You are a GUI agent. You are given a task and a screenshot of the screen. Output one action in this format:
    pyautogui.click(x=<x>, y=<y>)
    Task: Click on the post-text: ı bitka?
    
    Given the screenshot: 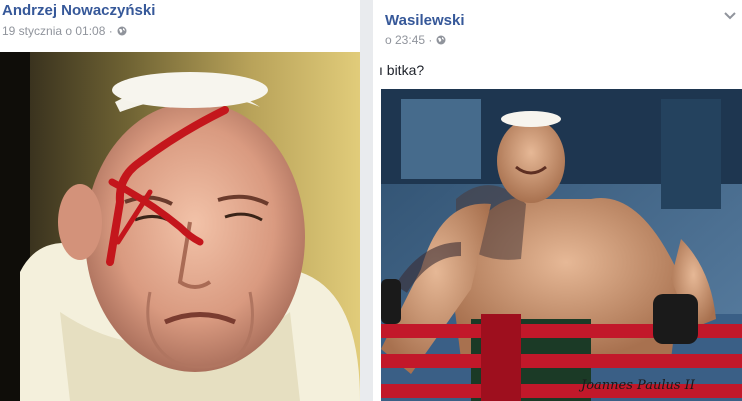 What is the action you would take?
    pyautogui.click(x=402, y=70)
    